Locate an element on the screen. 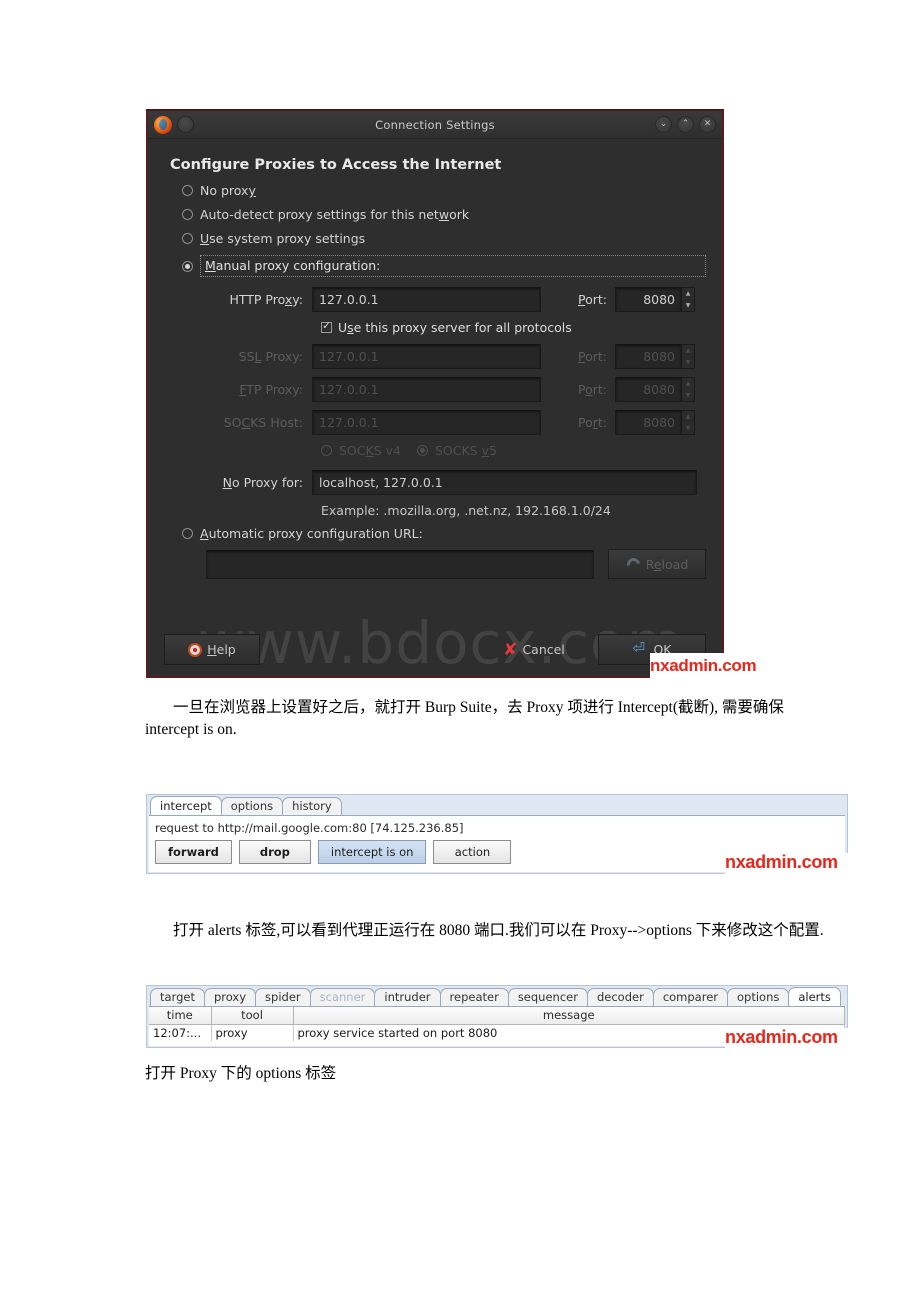 The width and height of the screenshot is (920, 1302). intercept-toggle-button: intercept is on is located at coordinates (372, 852).